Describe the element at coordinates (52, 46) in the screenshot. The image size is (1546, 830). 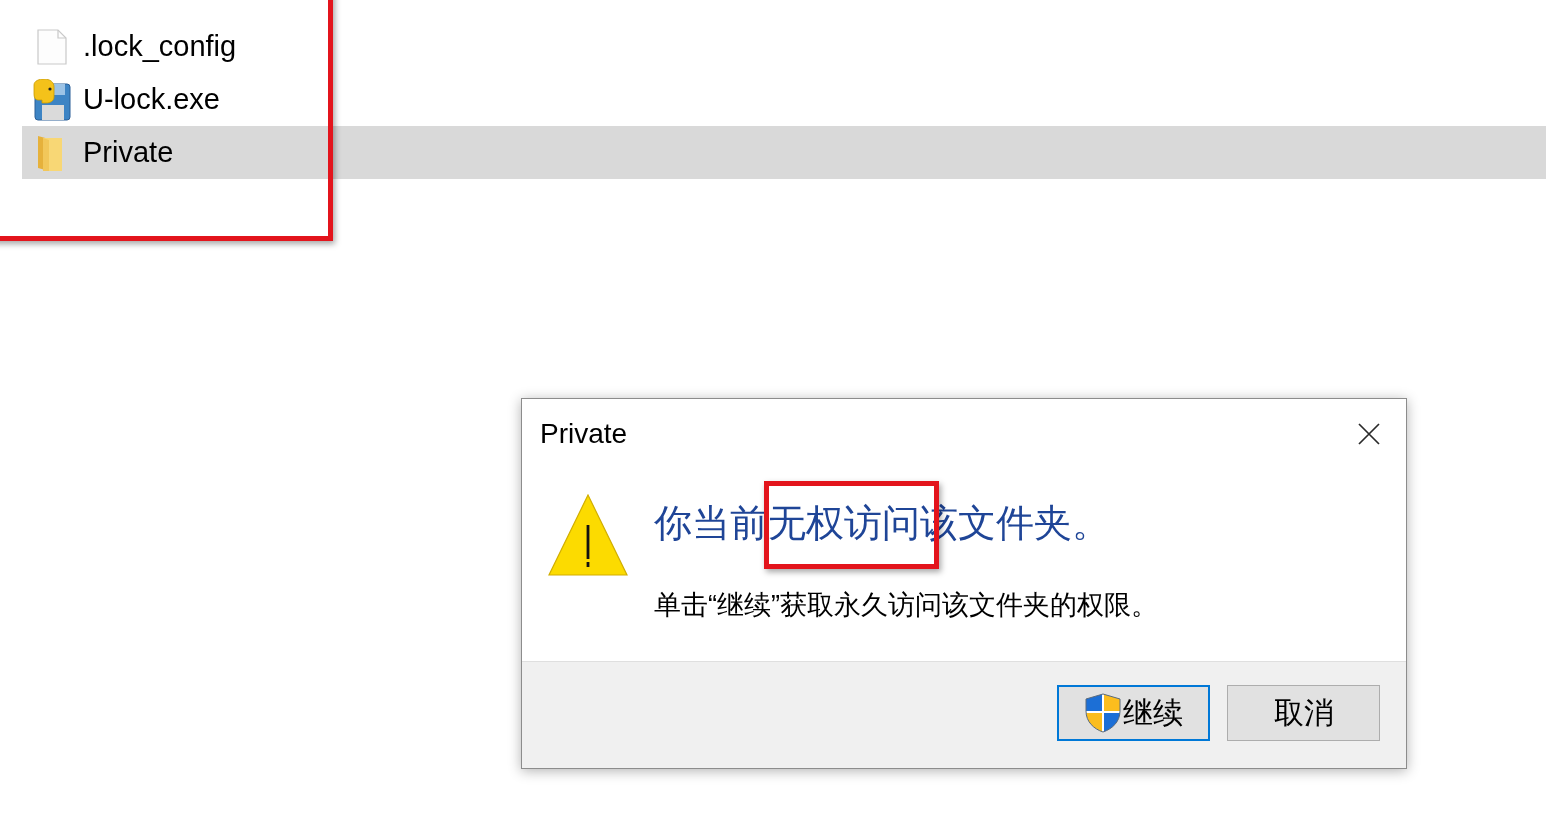
I see `blank-file-icon` at that location.